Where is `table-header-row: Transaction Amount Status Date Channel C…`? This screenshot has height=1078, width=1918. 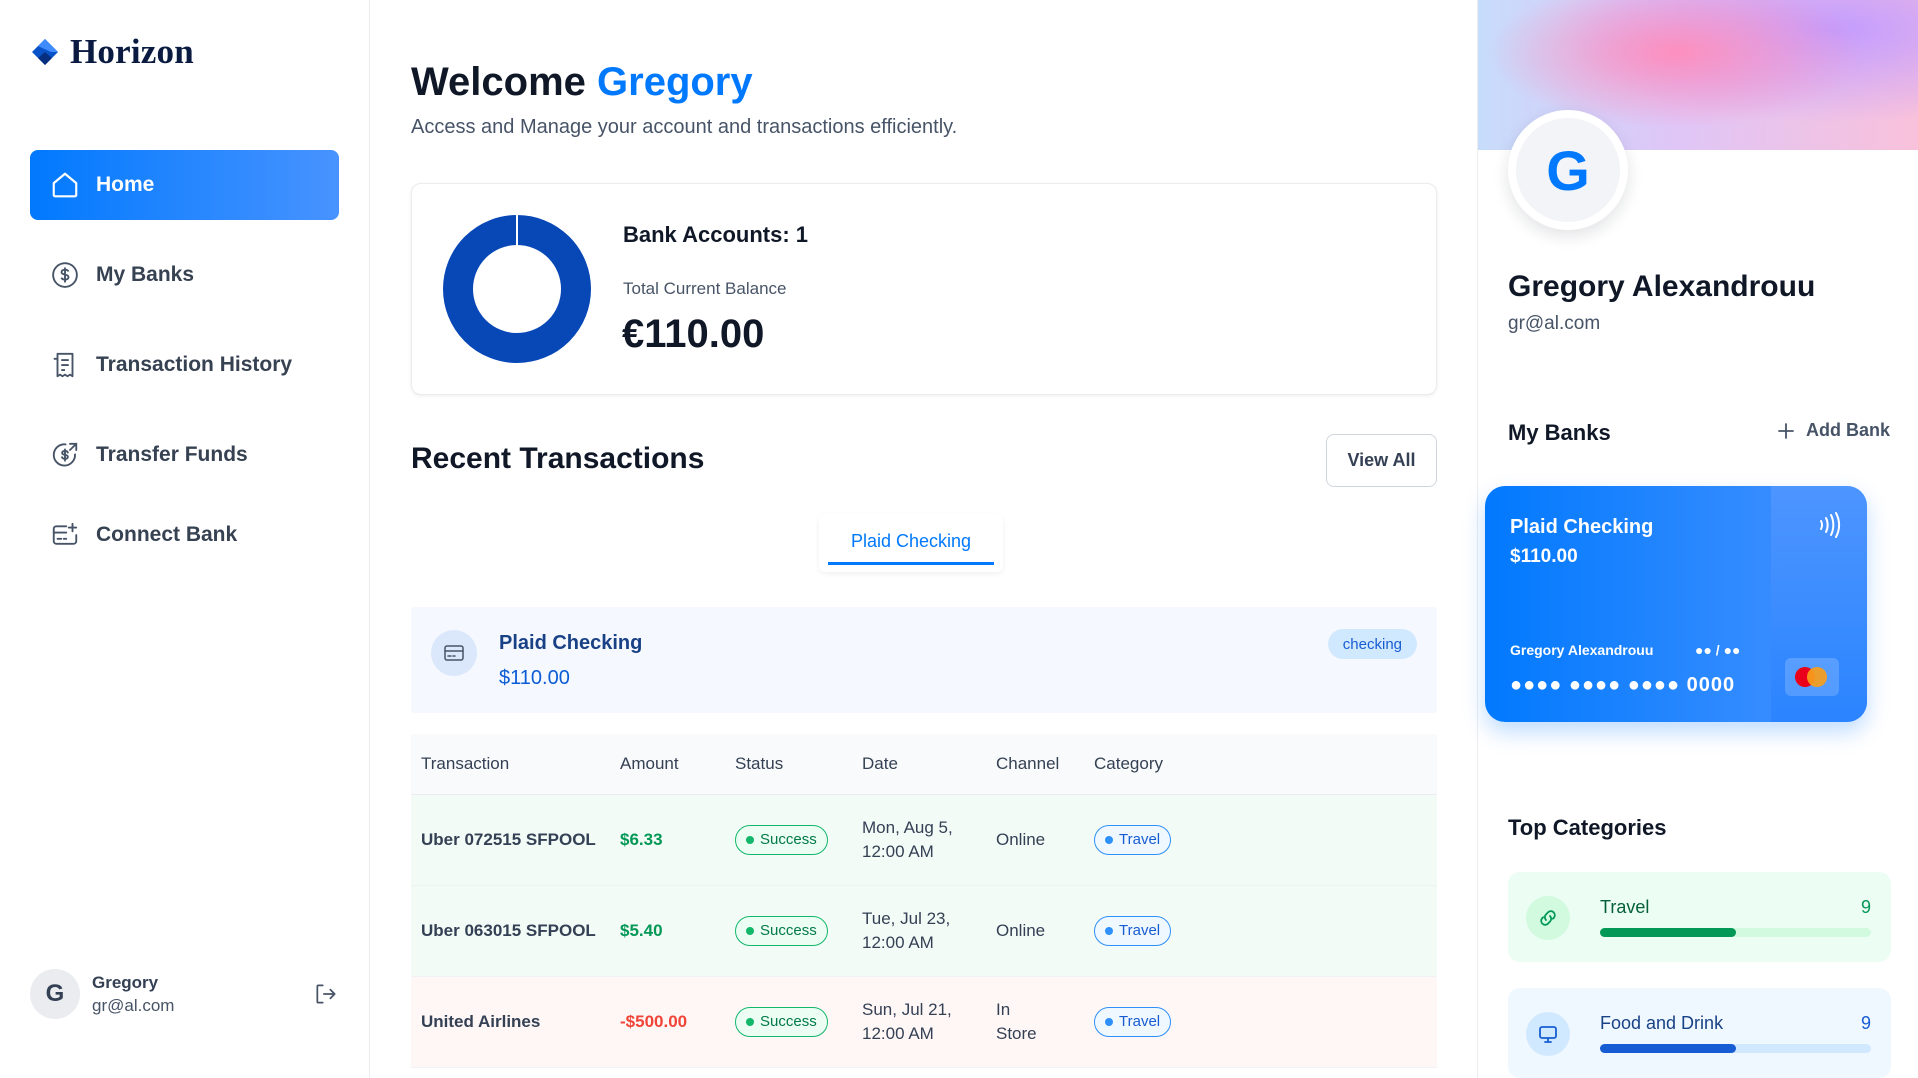 table-header-row: Transaction Amount Status Date Channel C… is located at coordinates (924, 764).